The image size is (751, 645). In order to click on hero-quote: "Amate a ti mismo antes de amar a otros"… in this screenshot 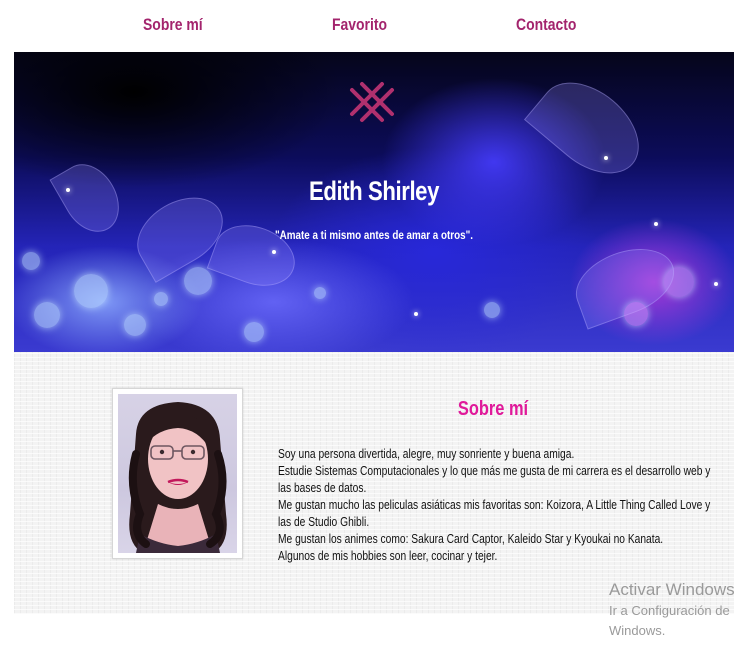, I will do `click(374, 235)`.